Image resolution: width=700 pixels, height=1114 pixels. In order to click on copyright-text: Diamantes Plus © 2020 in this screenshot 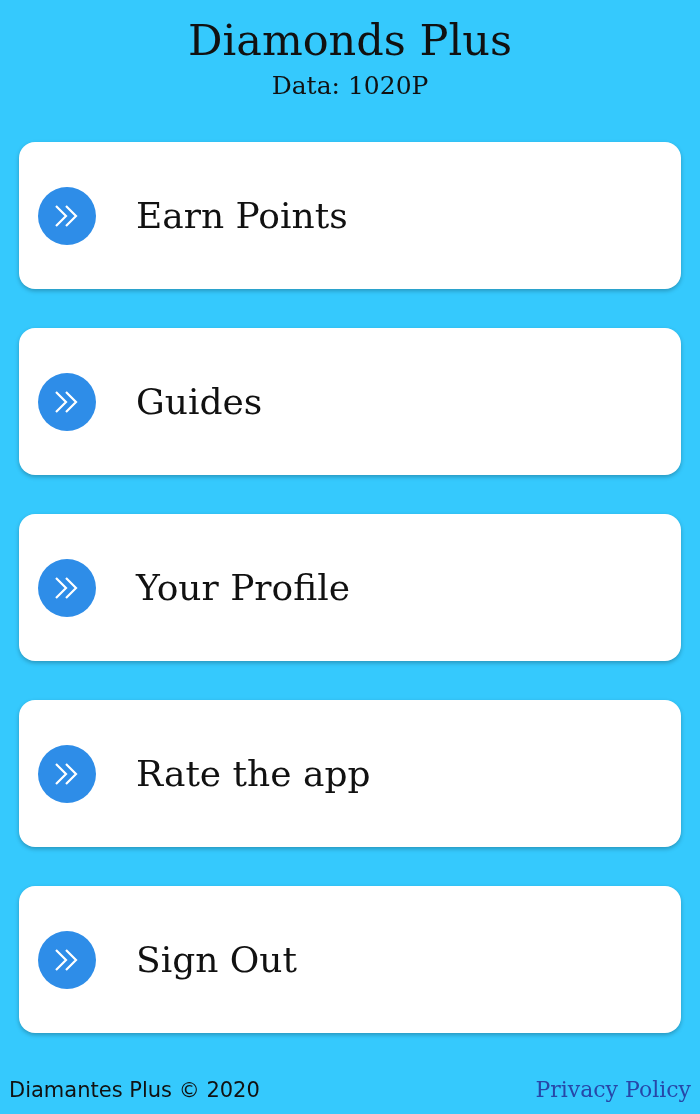, I will do `click(134, 1089)`.